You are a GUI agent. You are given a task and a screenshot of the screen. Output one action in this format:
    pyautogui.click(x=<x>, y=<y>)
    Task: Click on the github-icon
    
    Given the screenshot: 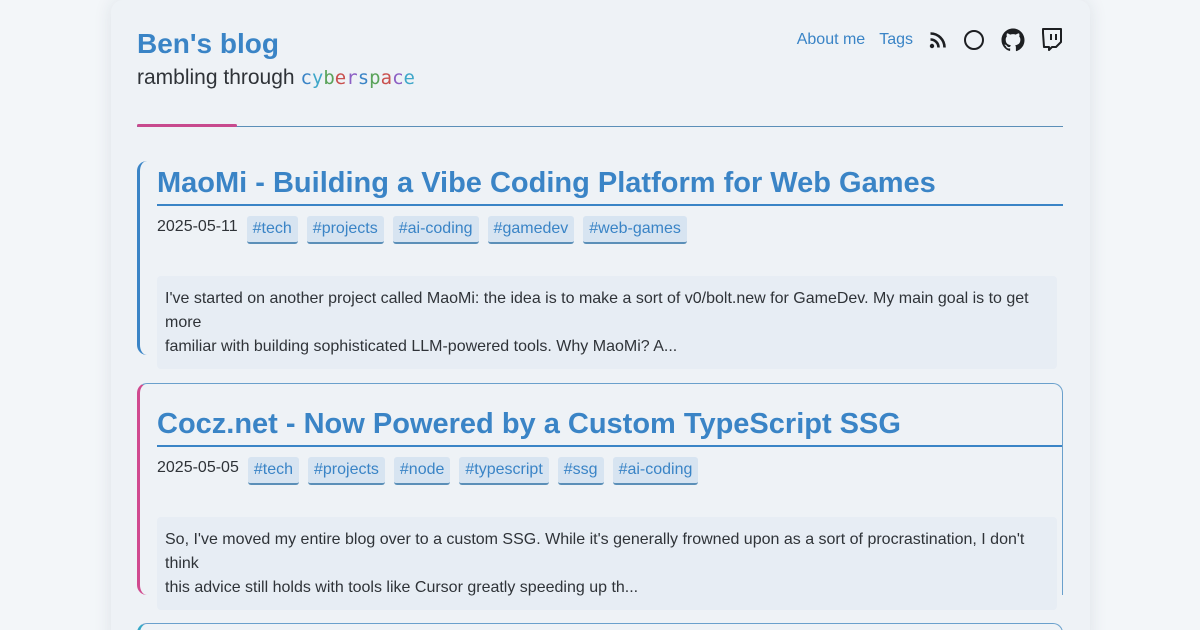 What is the action you would take?
    pyautogui.click(x=1013, y=40)
    